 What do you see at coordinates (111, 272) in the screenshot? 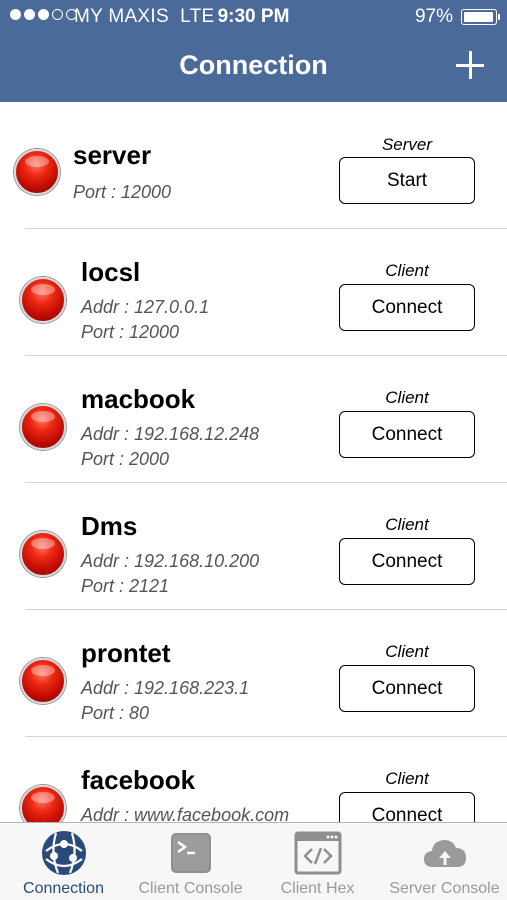
I see `connection-name: locsl` at bounding box center [111, 272].